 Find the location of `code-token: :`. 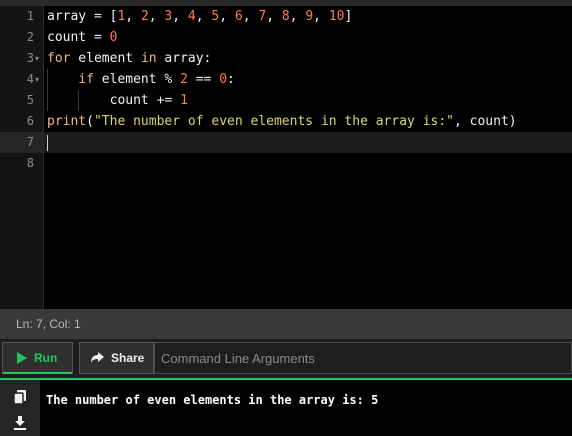

code-token: : is located at coordinates (231, 79).